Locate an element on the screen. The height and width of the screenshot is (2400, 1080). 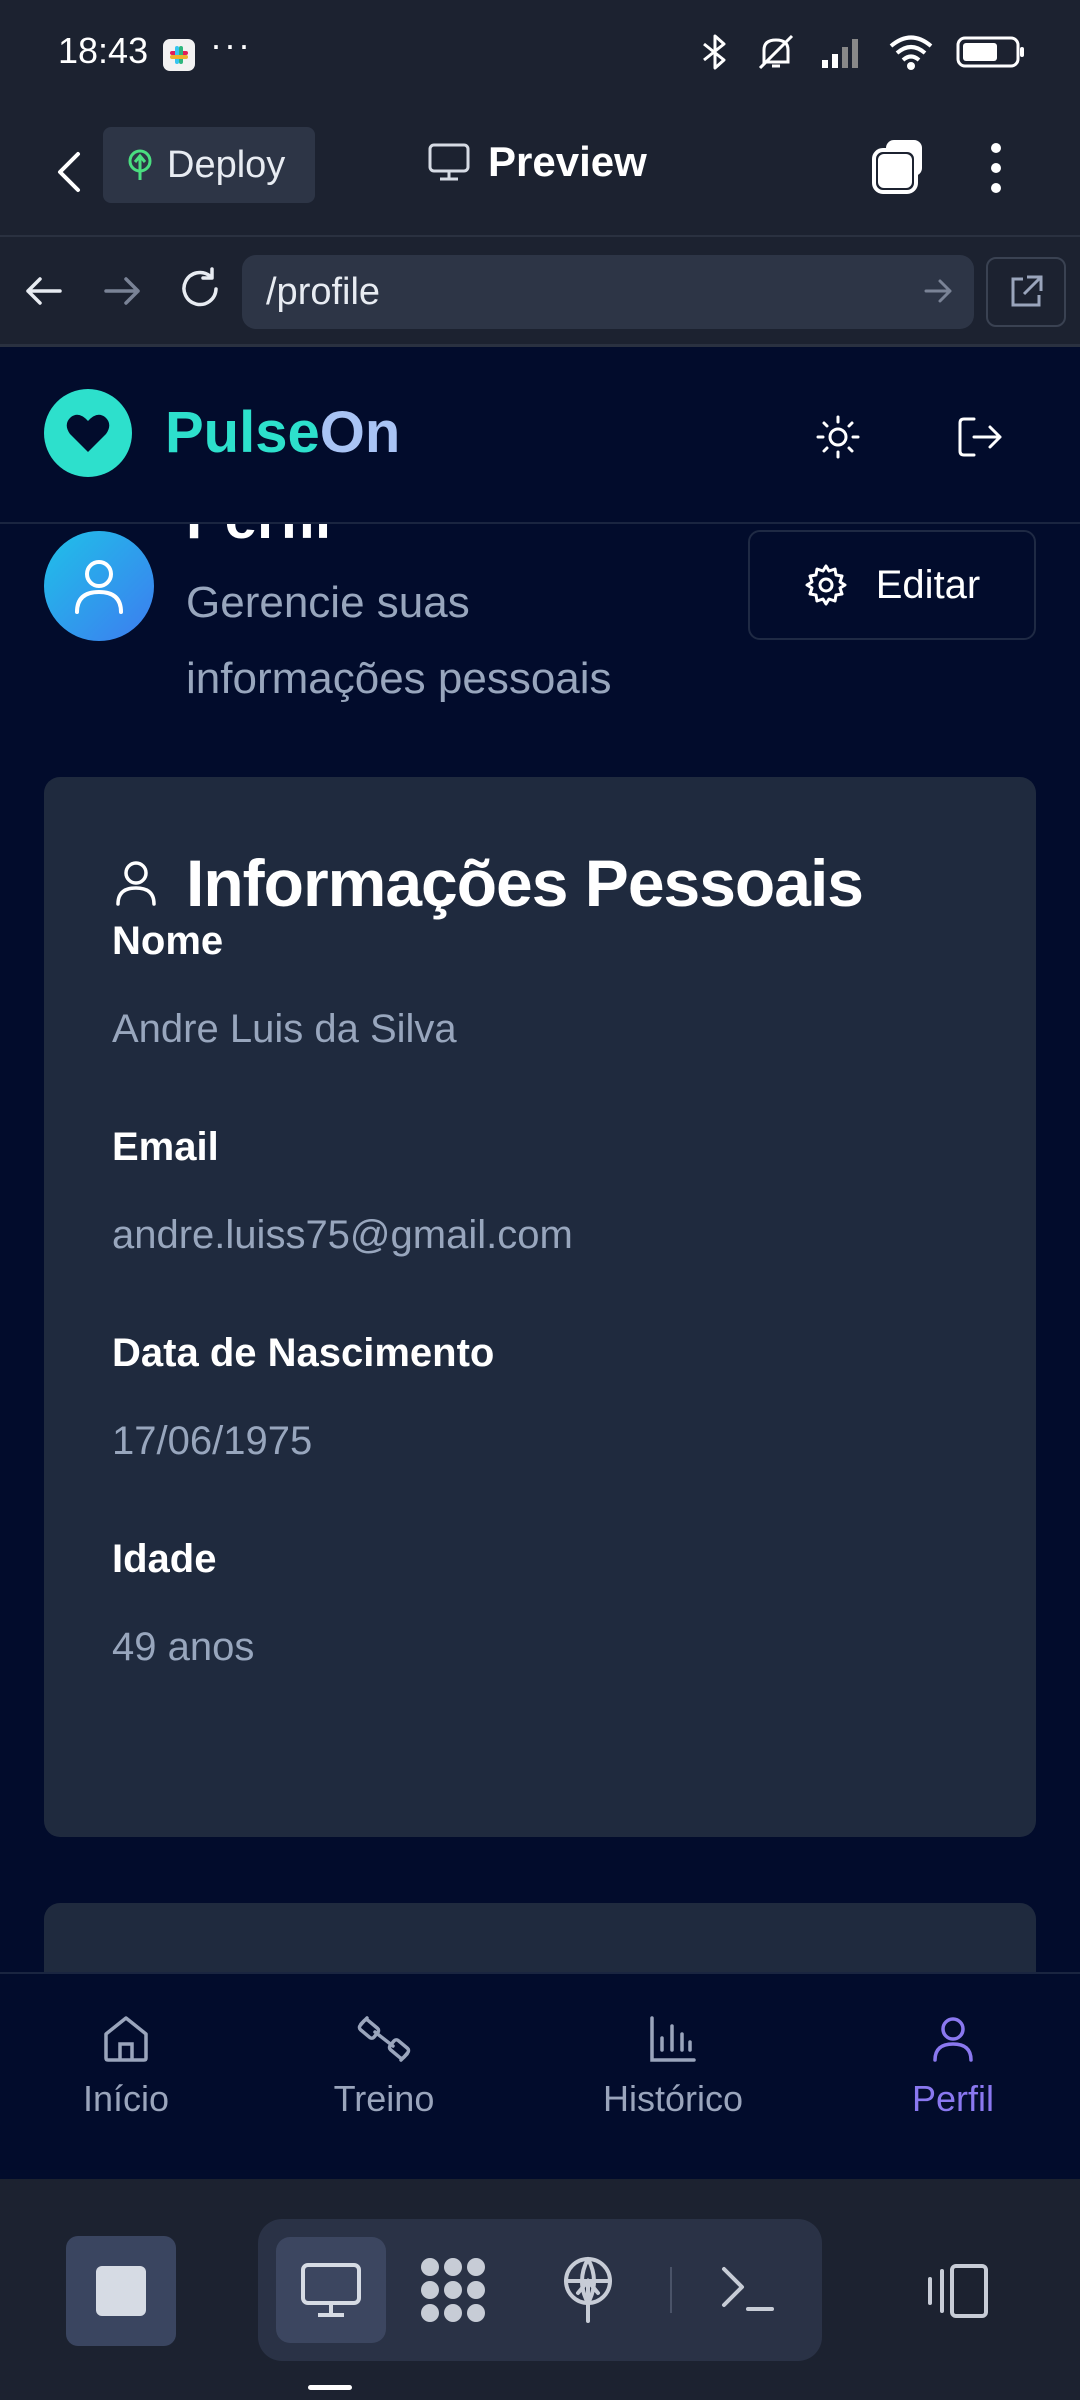
avatar is located at coordinates (99, 586).